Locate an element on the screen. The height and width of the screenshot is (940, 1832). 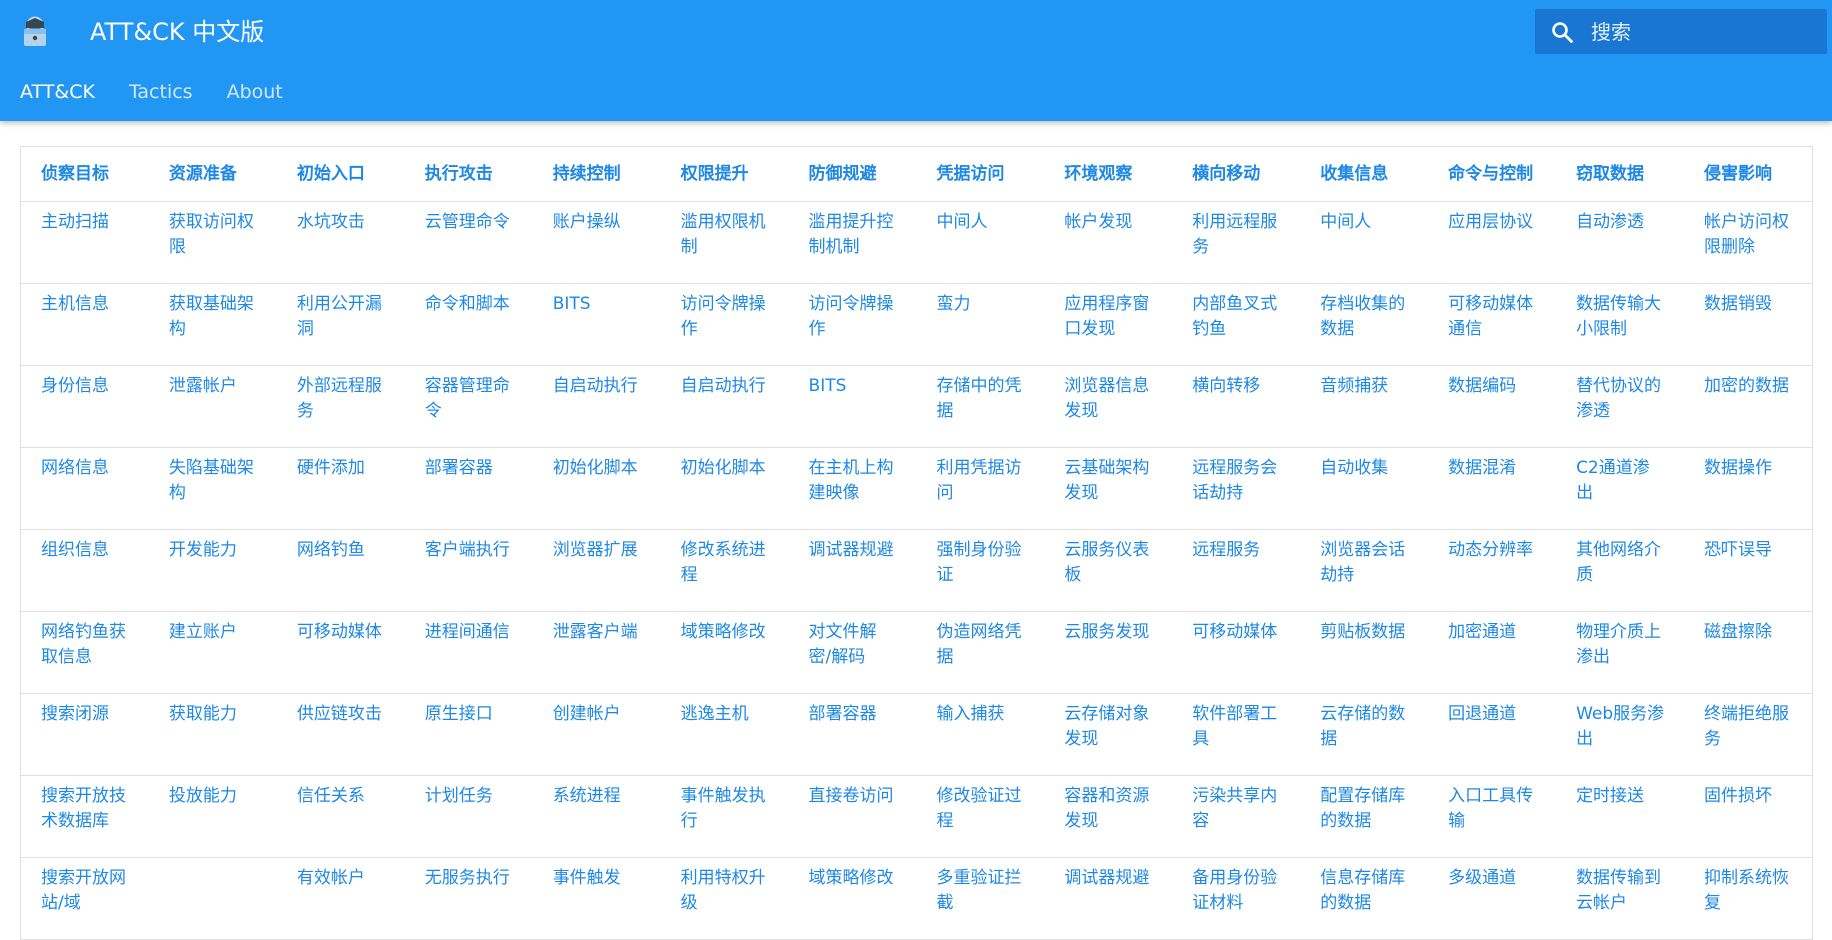
technique-link: 剪贴板数据 is located at coordinates (1362, 632).